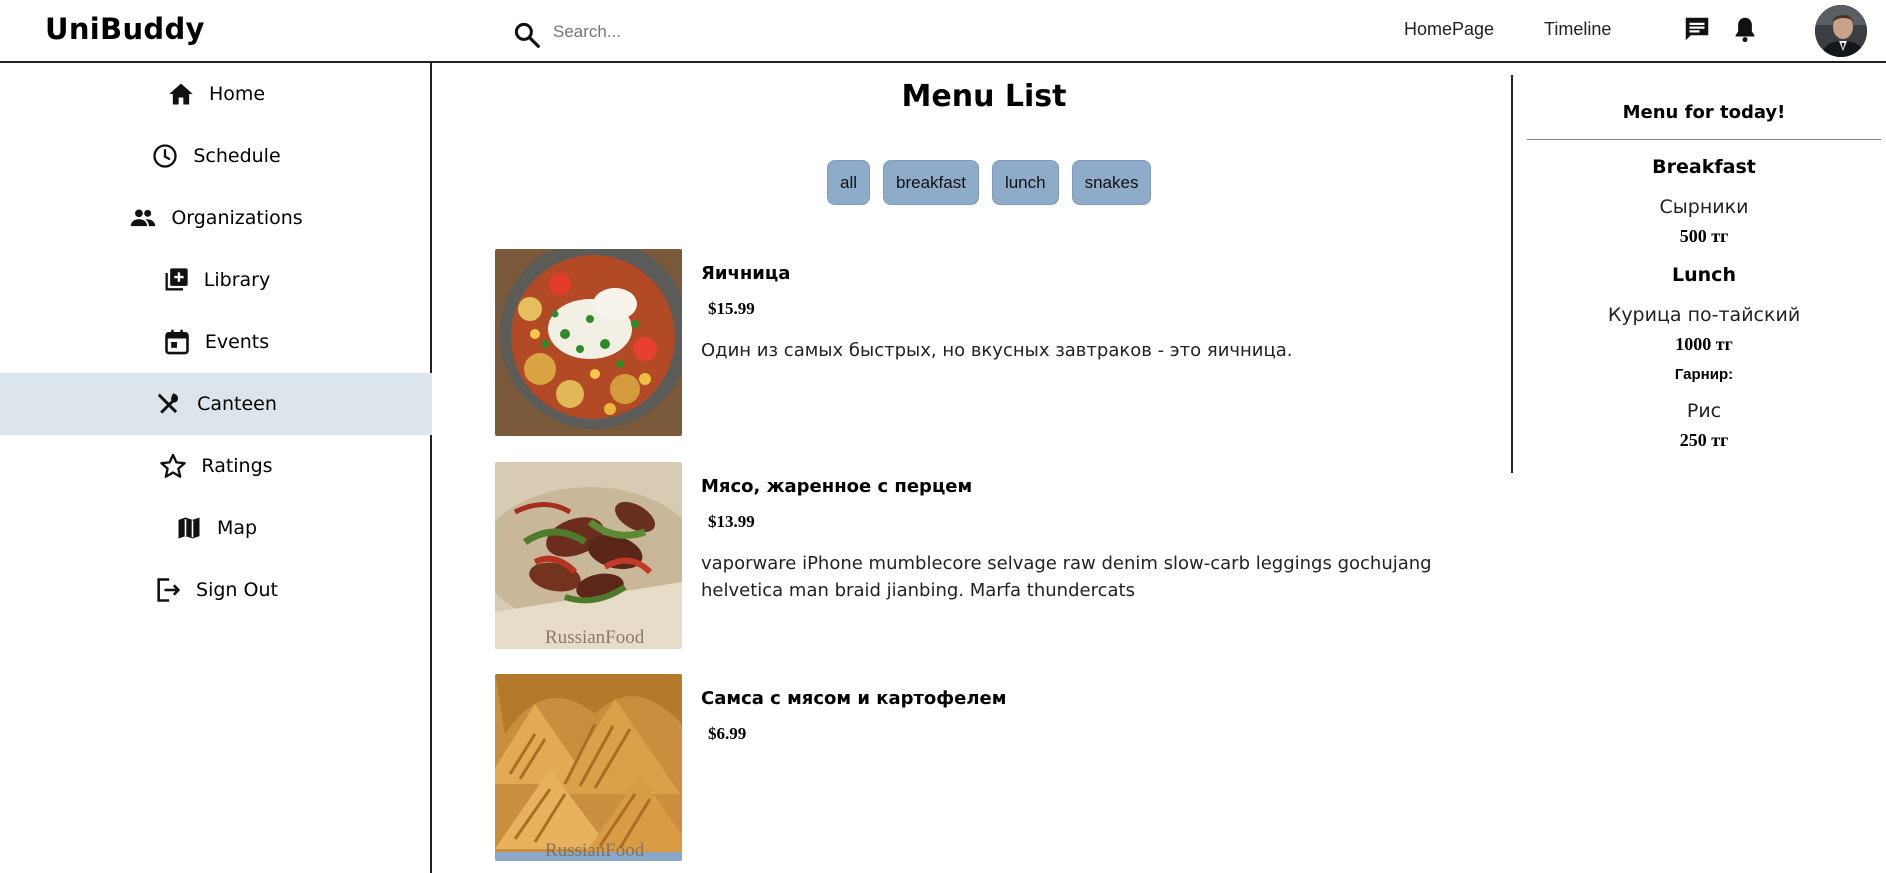 This screenshot has width=1886, height=873. What do you see at coordinates (237, 280) in the screenshot?
I see `sidebar-item-label: Library` at bounding box center [237, 280].